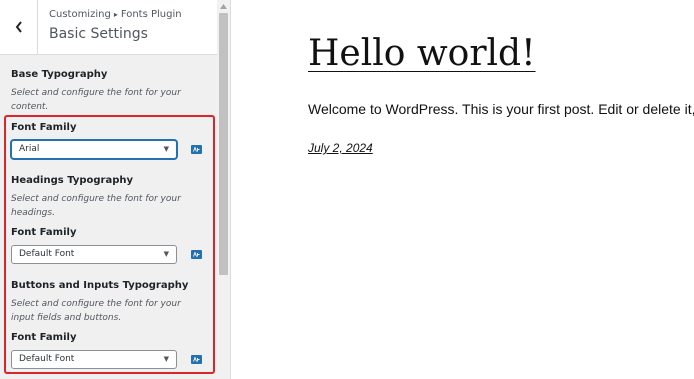  What do you see at coordinates (94, 254) in the screenshot?
I see `headings-font-family-select: Default Font ▼` at bounding box center [94, 254].